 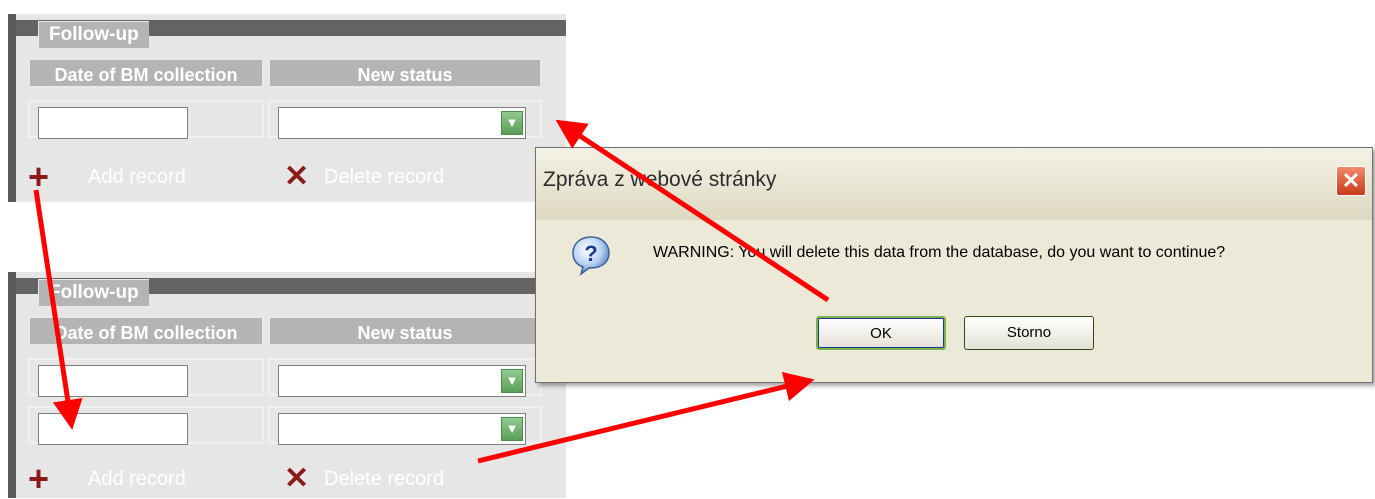 What do you see at coordinates (660, 179) in the screenshot?
I see `dialog-title: Zpráva z webové stránky` at bounding box center [660, 179].